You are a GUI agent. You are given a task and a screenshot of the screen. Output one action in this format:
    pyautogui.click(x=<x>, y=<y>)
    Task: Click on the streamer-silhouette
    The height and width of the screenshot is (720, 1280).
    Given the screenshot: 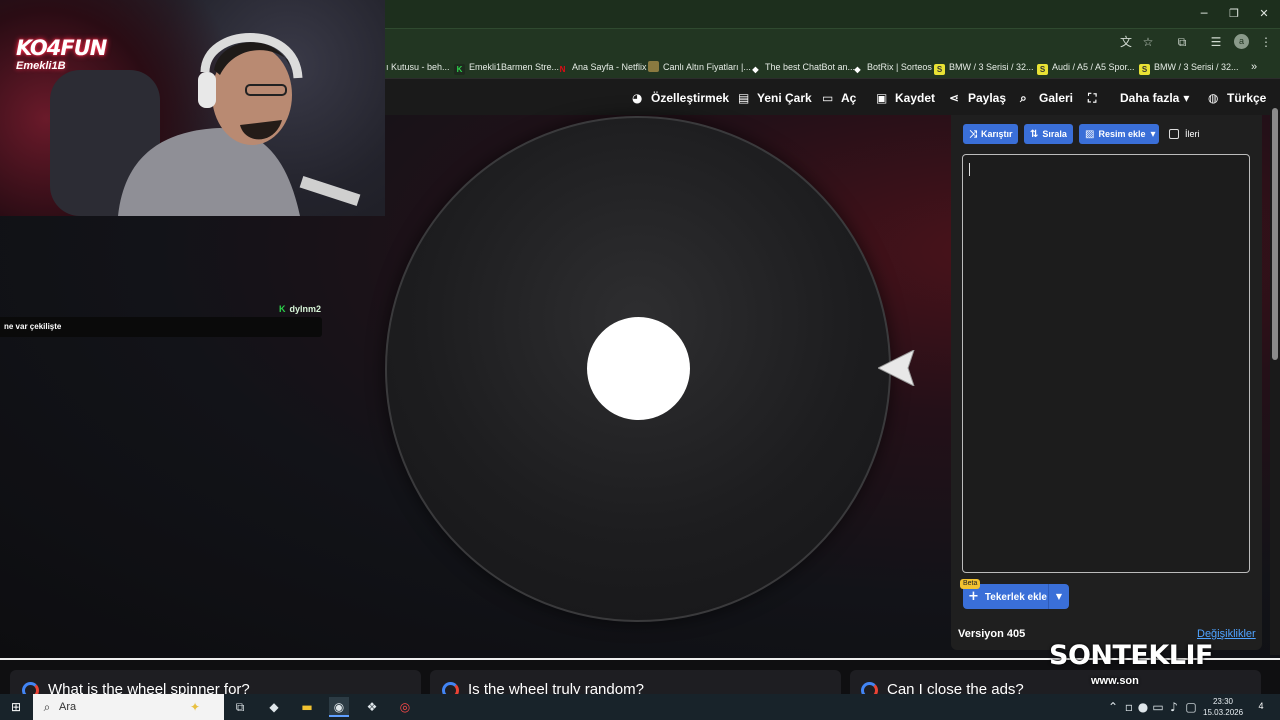 What is the action you would take?
    pyautogui.click(x=205, y=124)
    